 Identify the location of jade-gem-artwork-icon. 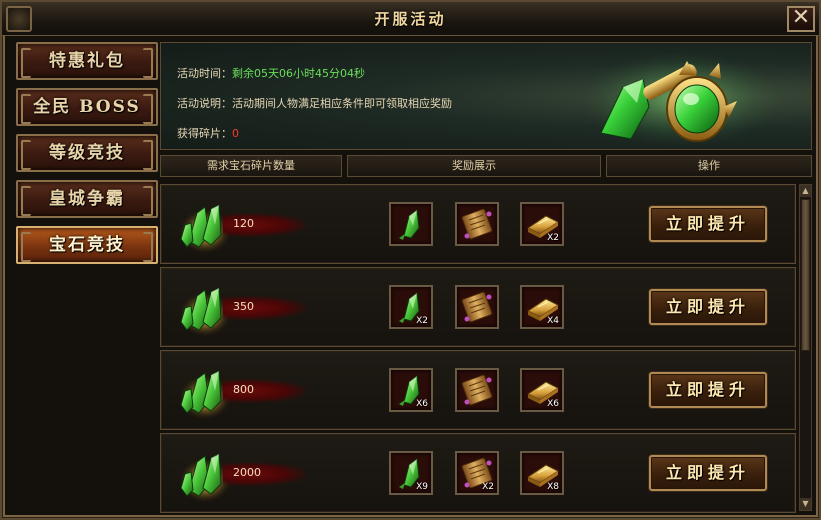
(681, 99).